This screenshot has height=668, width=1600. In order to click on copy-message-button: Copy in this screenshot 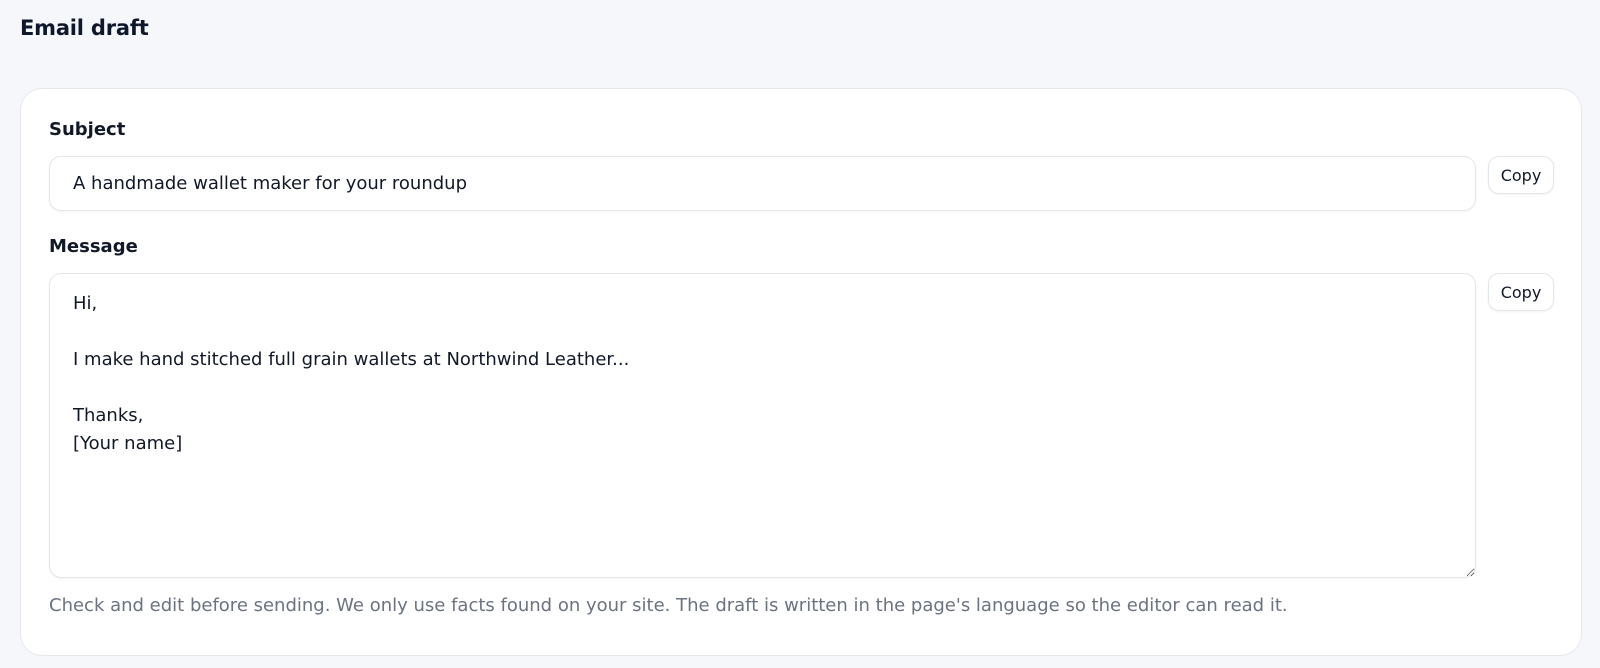, I will do `click(1521, 292)`.